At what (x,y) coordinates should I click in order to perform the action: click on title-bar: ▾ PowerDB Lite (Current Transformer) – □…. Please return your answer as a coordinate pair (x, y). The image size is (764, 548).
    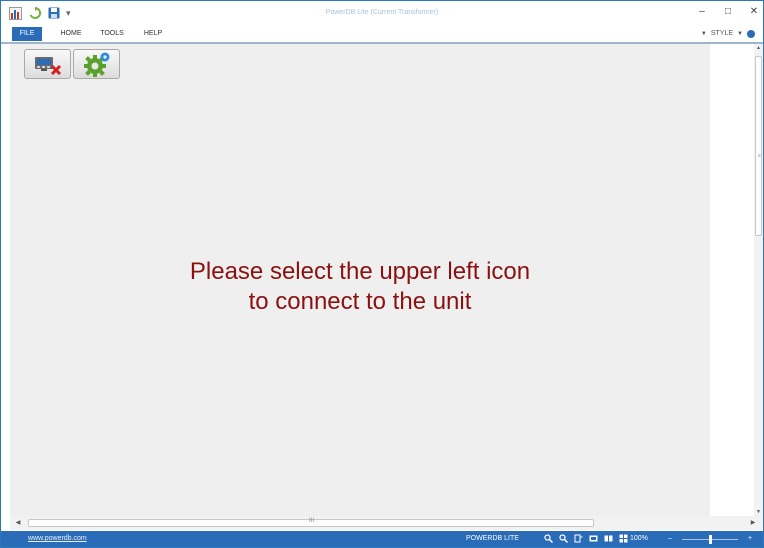
    Looking at the image, I should click on (382, 13).